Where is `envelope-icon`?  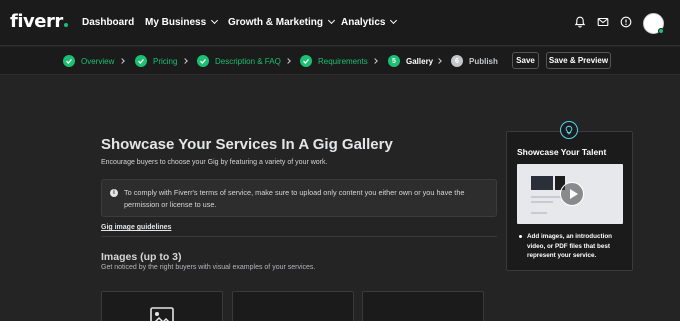 envelope-icon is located at coordinates (603, 22).